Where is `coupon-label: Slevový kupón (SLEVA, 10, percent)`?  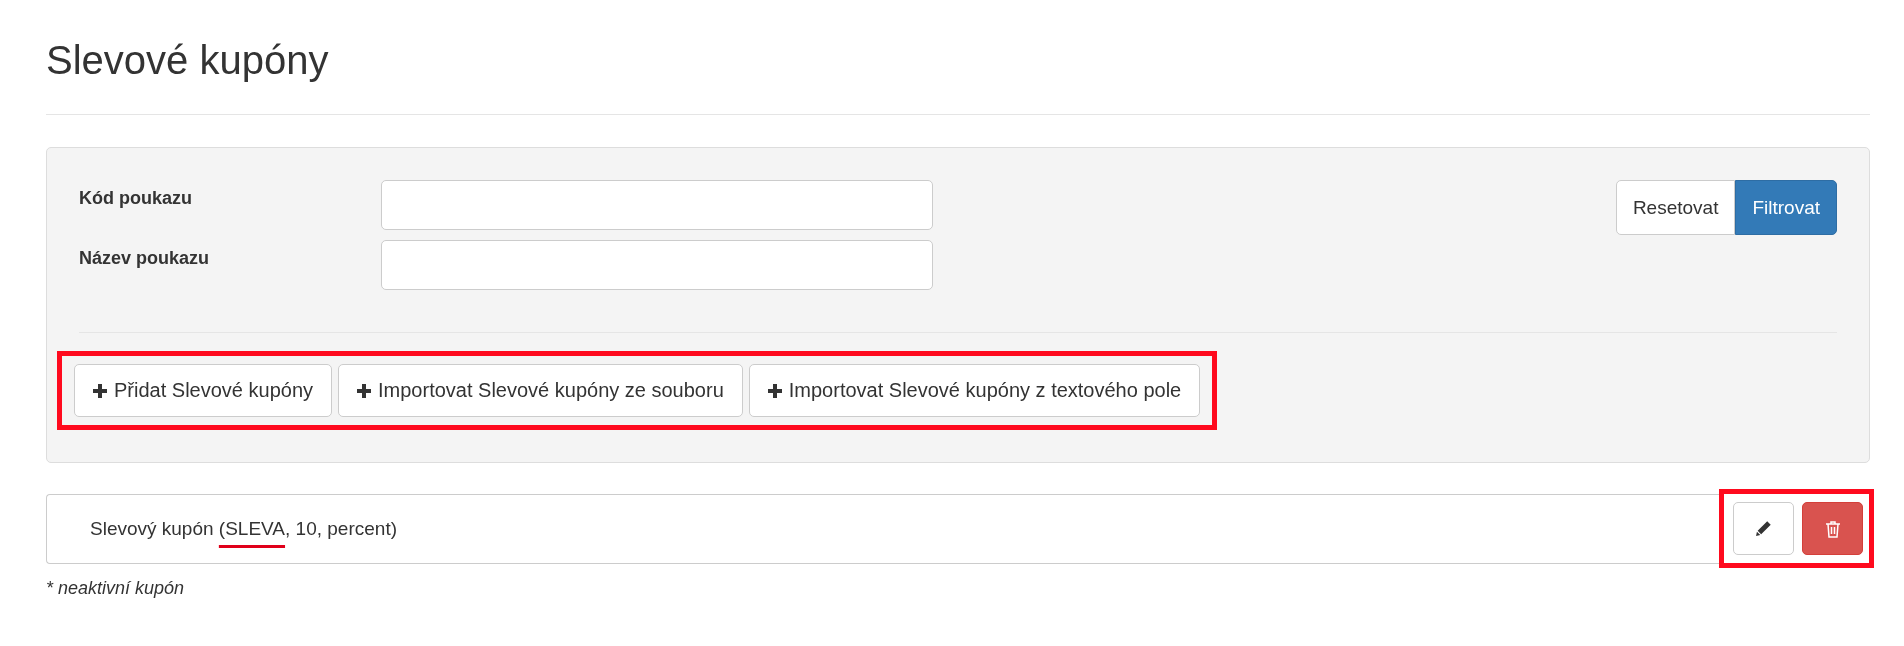 coupon-label: Slevový kupón (SLEVA, 10, percent) is located at coordinates (243, 528).